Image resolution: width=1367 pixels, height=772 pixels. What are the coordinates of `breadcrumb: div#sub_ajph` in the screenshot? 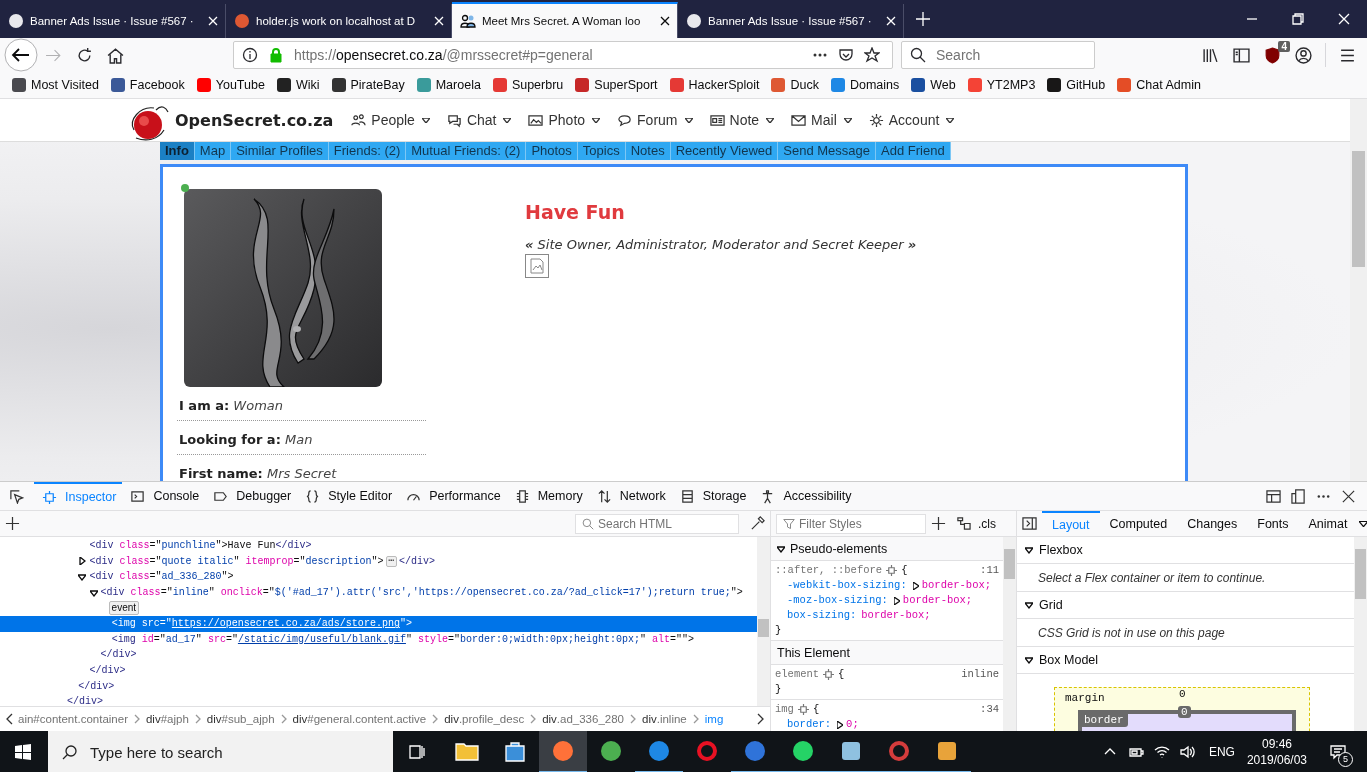 It's located at (240, 719).